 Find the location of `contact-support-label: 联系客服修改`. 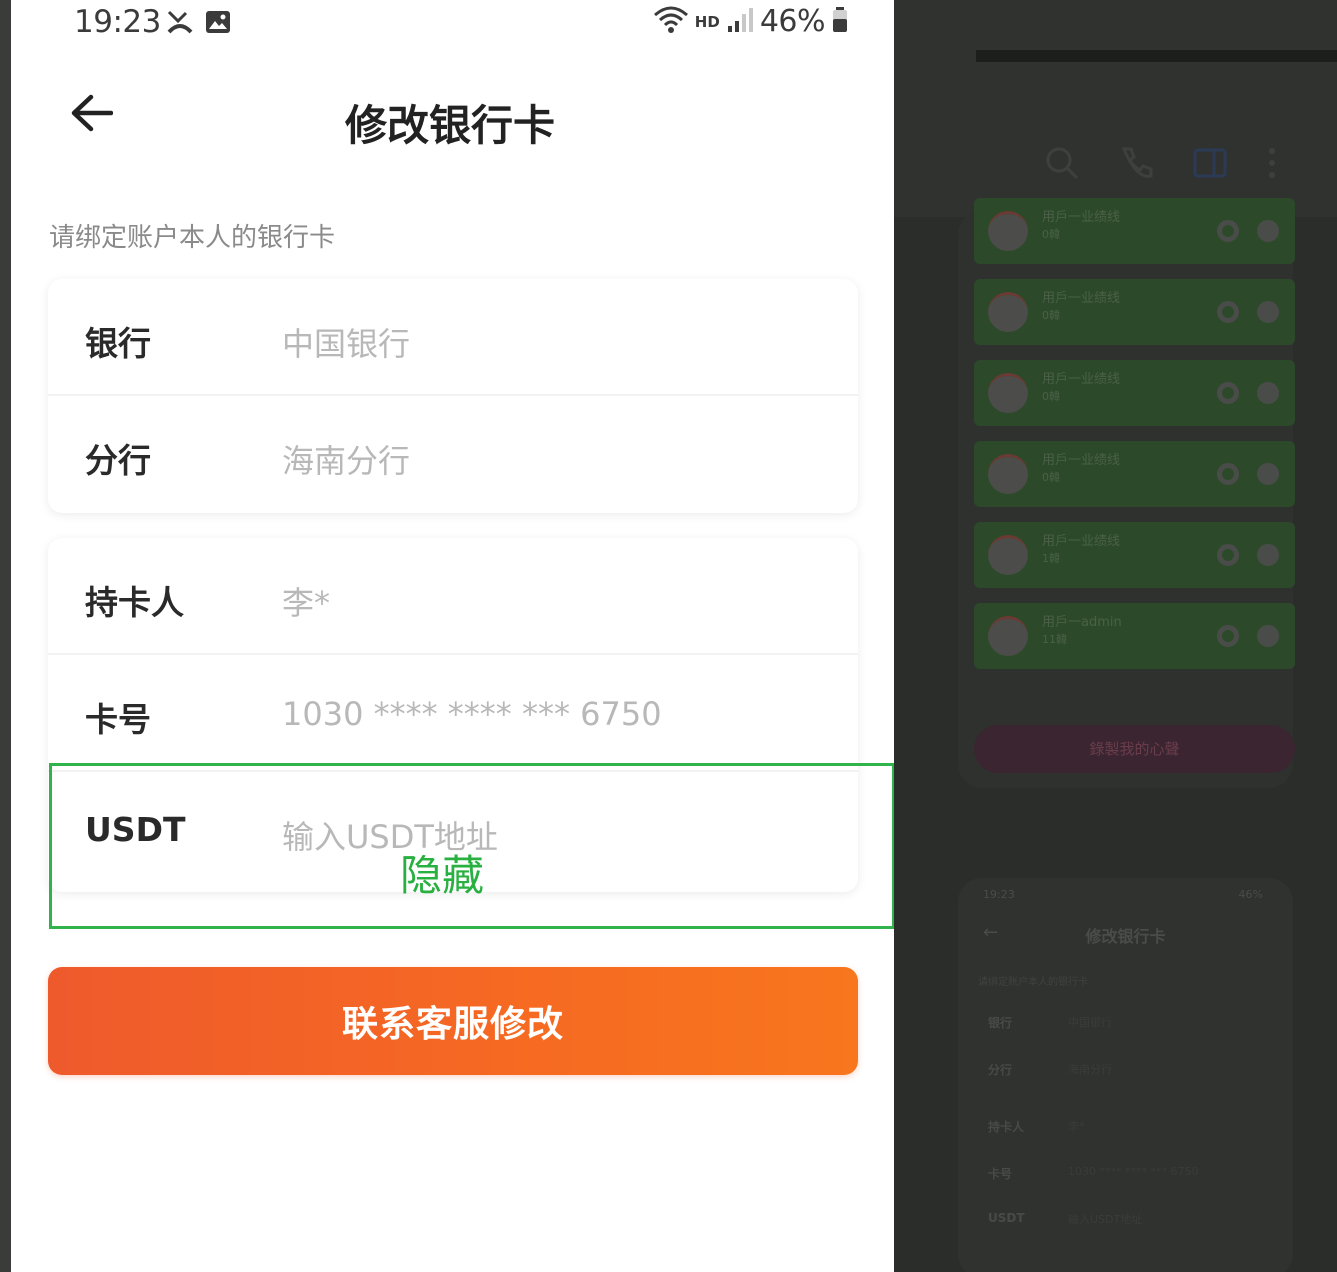

contact-support-label: 联系客服修改 is located at coordinates (452, 1024).